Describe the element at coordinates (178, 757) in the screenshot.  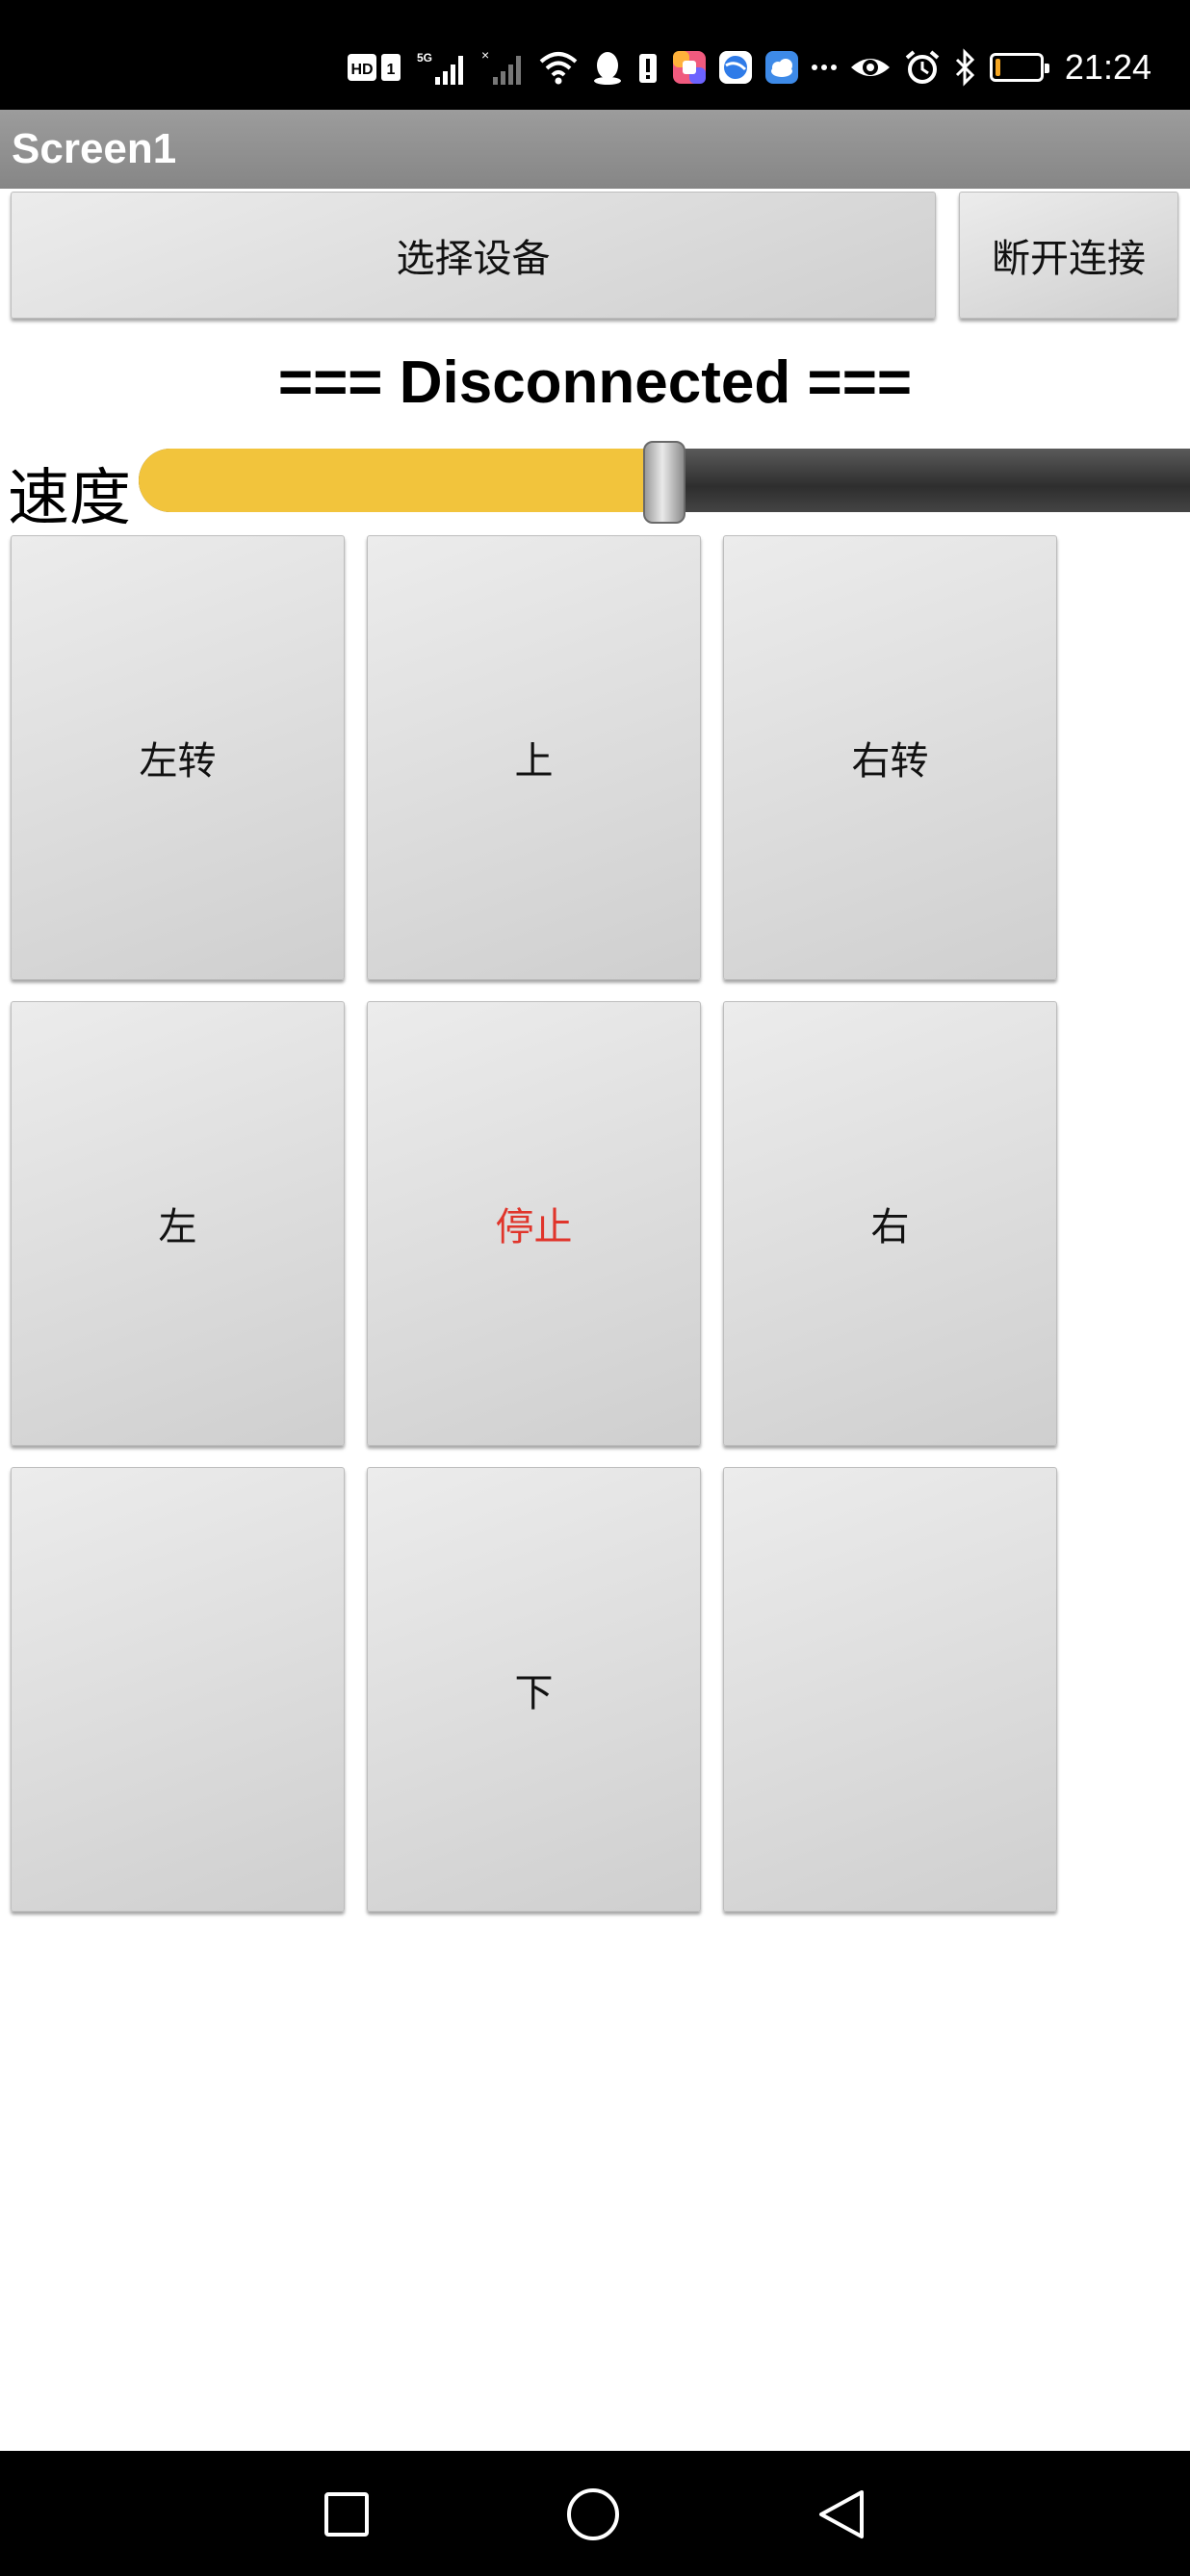
I see `turn-left-button: 左转` at that location.